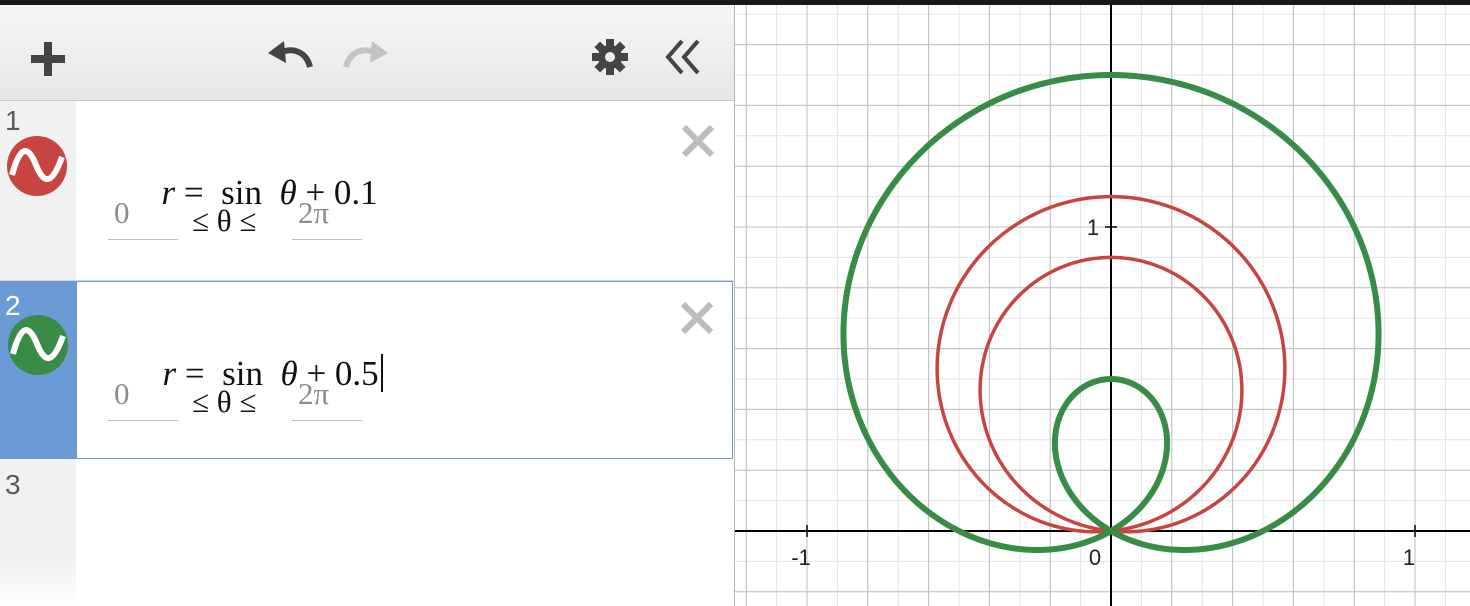 The image size is (1470, 606). What do you see at coordinates (367, 191) in the screenshot?
I see `expression-row-1: 1 r = sin θ + 0.1 0 ≤ θ ≤ 2π` at bounding box center [367, 191].